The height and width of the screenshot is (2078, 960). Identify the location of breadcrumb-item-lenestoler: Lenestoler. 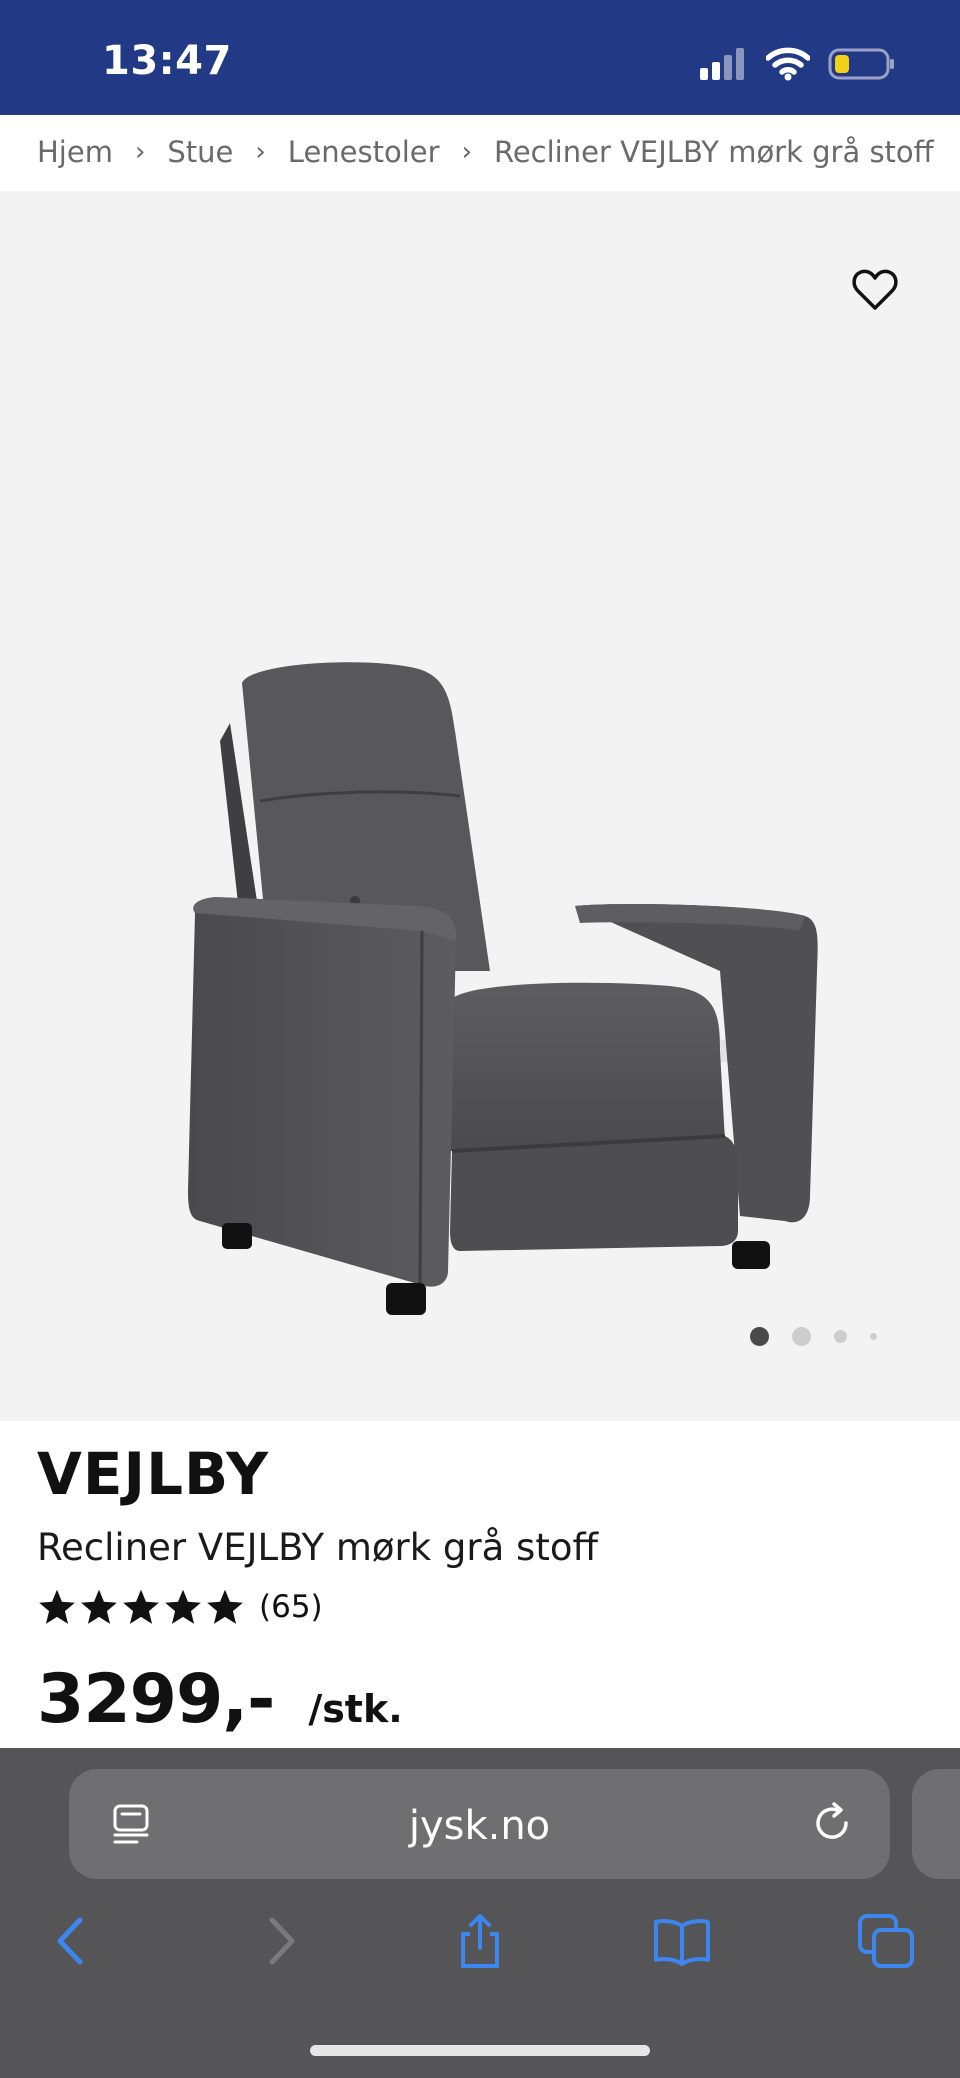
(364, 152).